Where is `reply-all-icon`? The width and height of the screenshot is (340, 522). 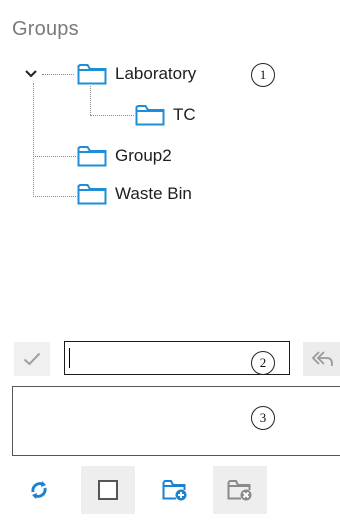 reply-all-icon is located at coordinates (322, 358).